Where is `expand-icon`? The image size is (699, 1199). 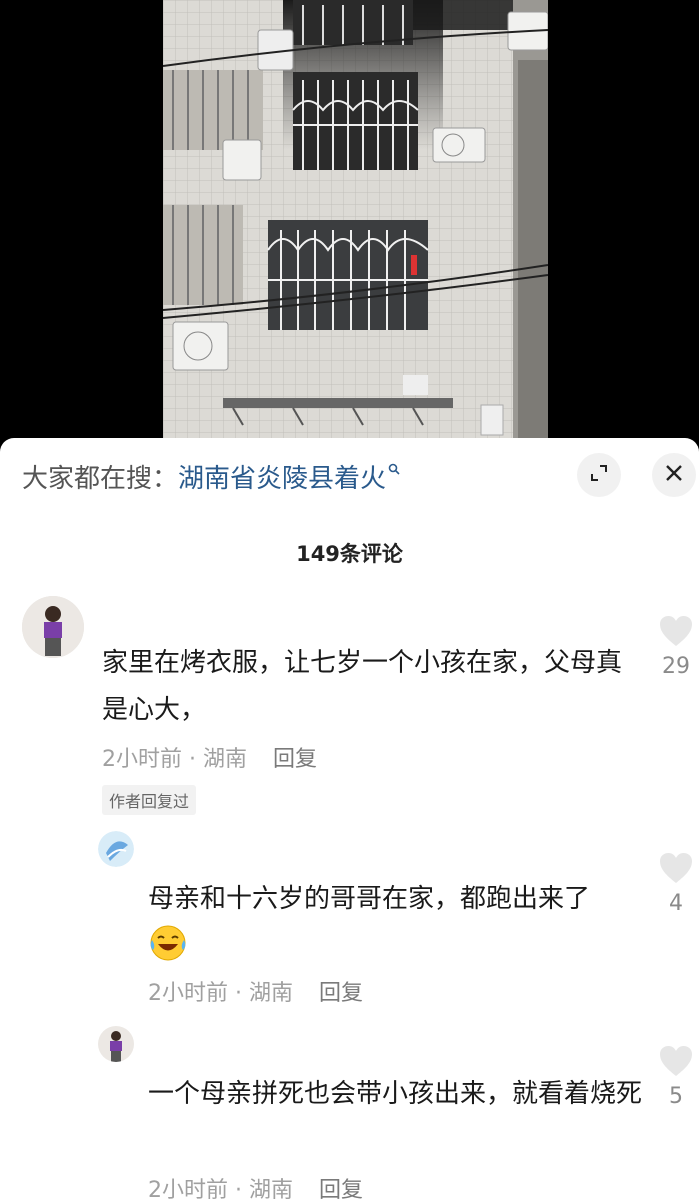
expand-icon is located at coordinates (599, 475).